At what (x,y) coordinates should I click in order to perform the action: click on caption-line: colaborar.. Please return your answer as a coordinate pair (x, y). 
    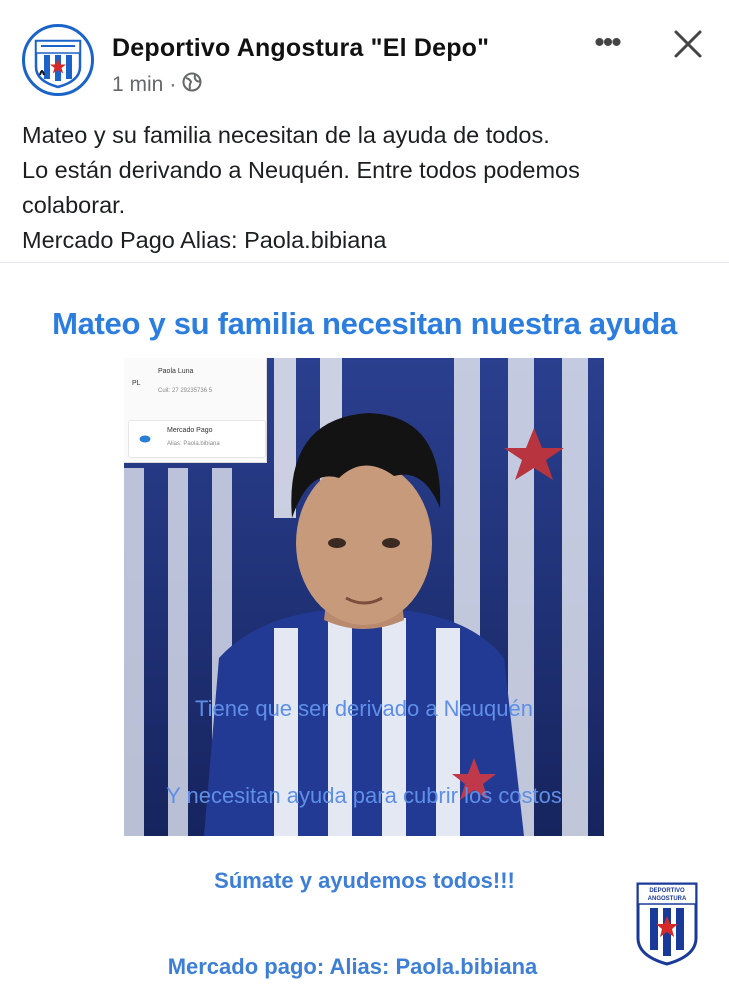
    Looking at the image, I should click on (74, 205).